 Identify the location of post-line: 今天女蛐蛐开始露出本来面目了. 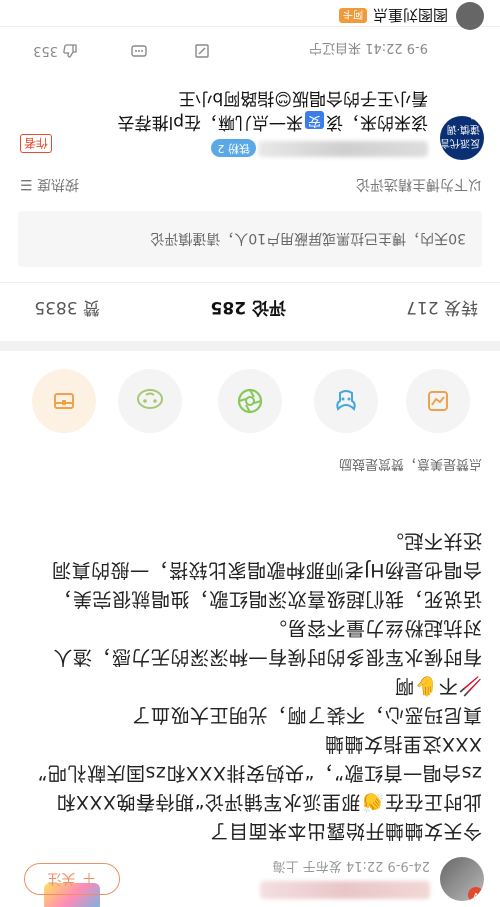
(345, 831).